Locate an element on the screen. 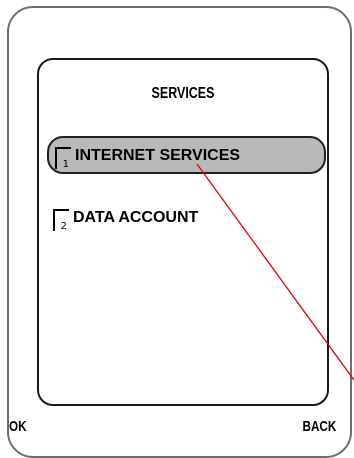 The height and width of the screenshot is (458, 354). item-number-box: 1 is located at coordinates (63, 158).